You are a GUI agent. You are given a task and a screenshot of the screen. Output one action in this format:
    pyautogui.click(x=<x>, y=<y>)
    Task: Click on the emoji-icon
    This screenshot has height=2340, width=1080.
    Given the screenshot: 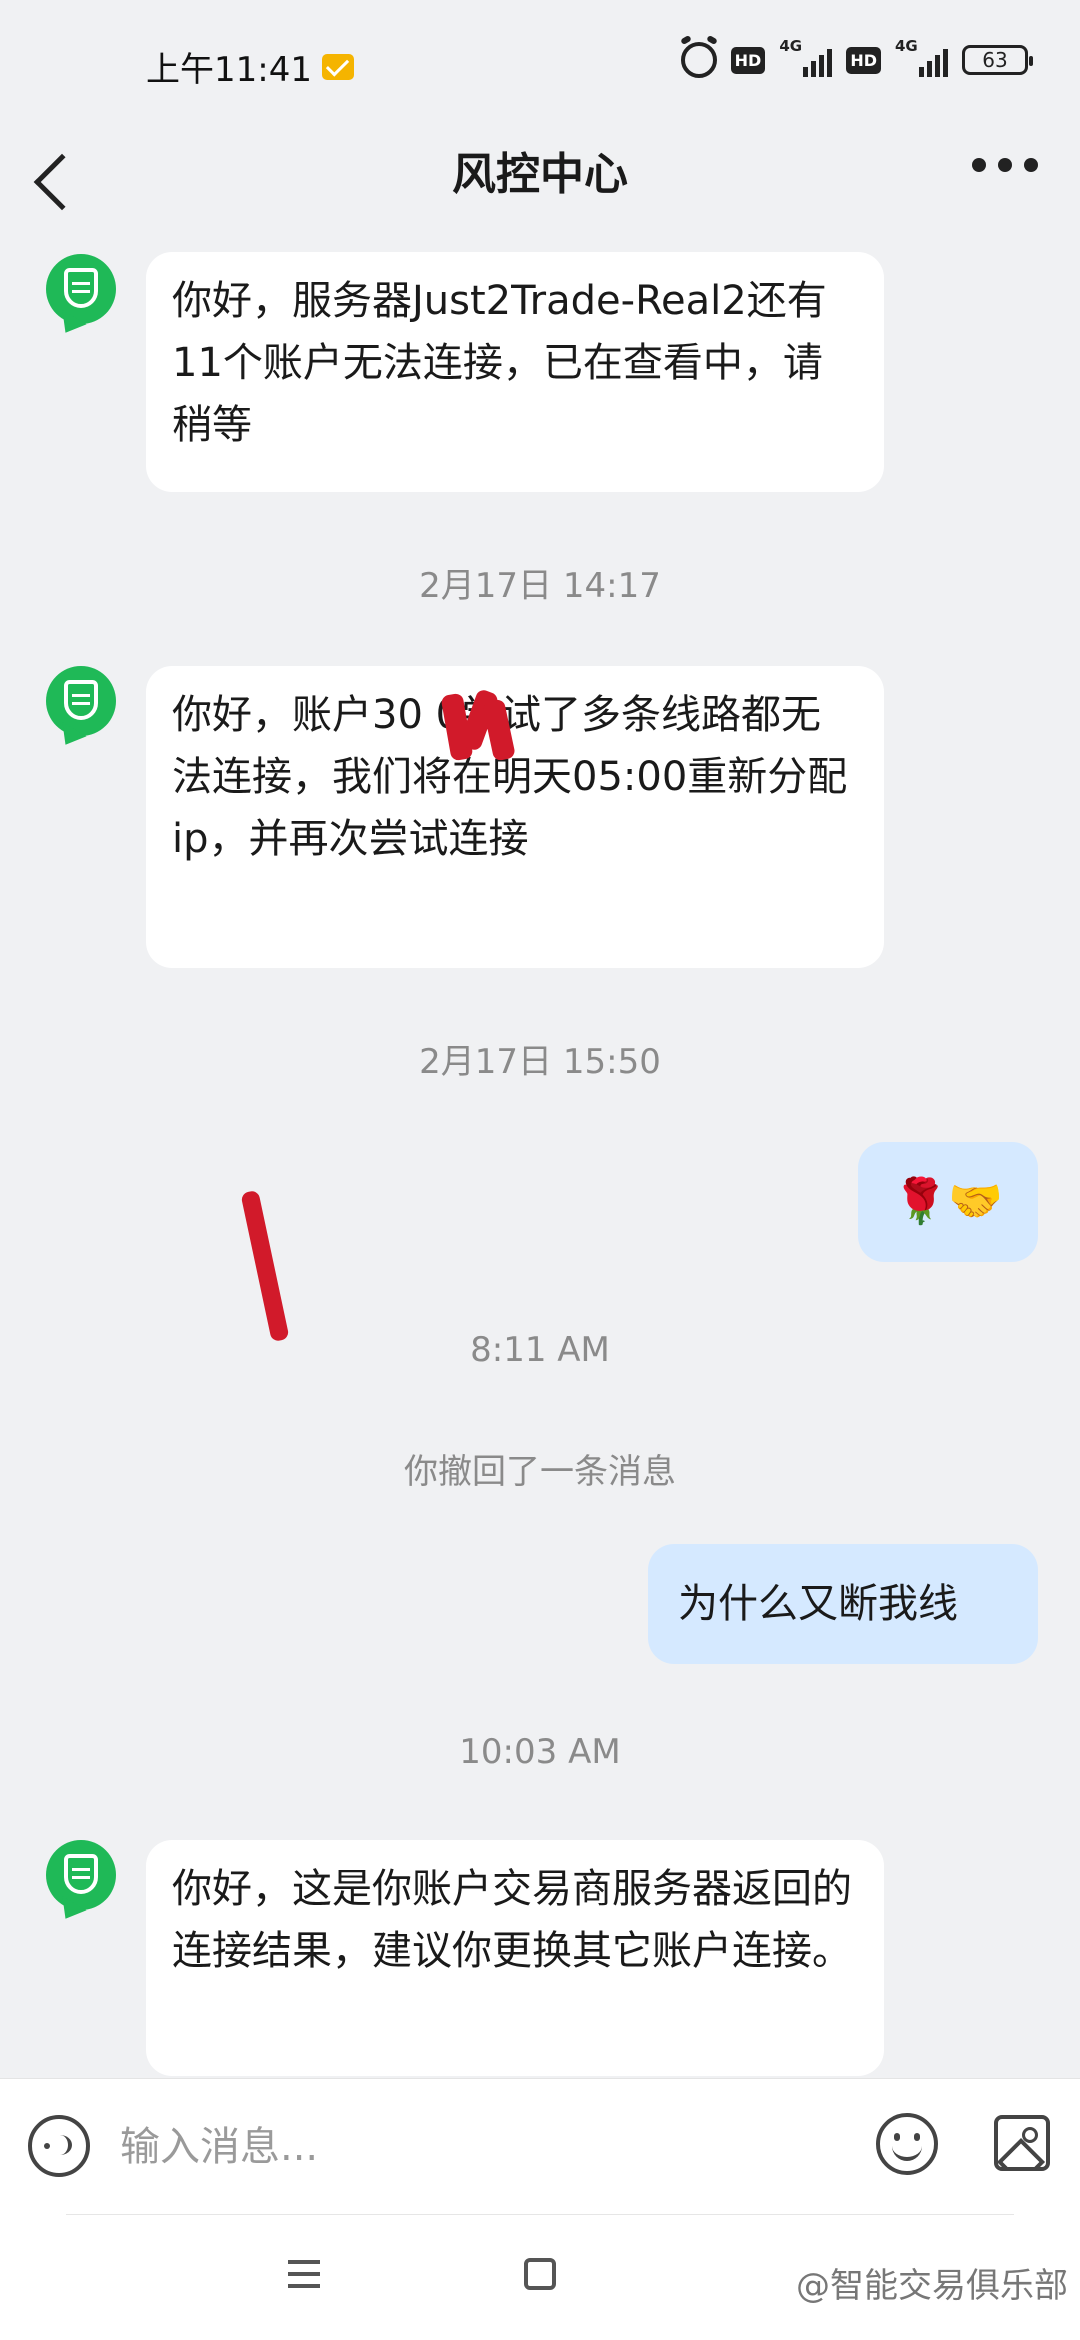 What is the action you would take?
    pyautogui.click(x=907, y=2144)
    